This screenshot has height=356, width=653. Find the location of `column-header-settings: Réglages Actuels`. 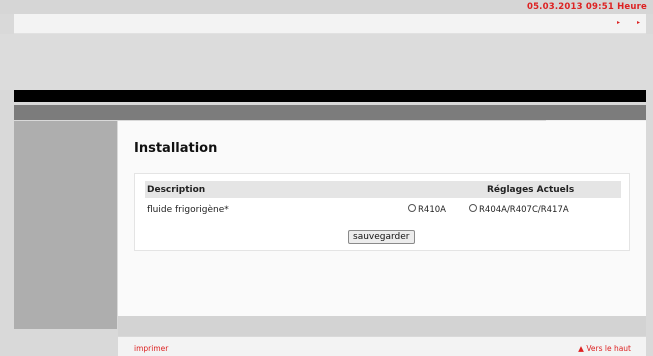

column-header-settings: Réglages Actuels is located at coordinates (531, 190).